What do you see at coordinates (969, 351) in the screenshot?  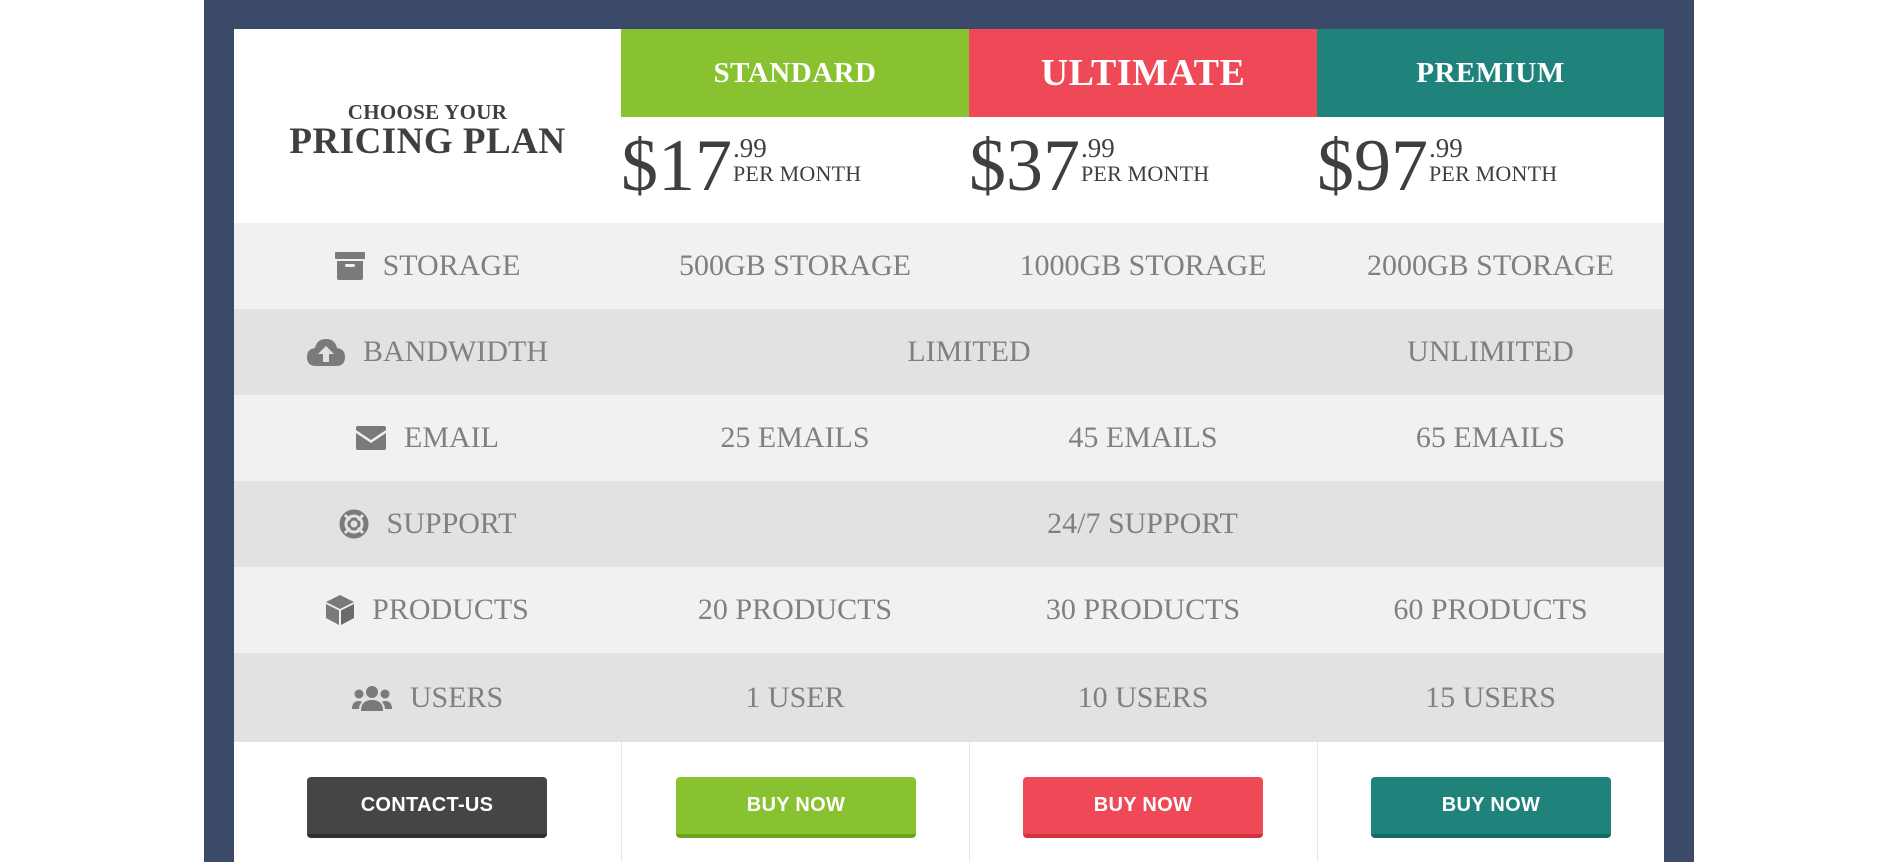 I see `bandwidth-standard-ultimate: LIMITED` at bounding box center [969, 351].